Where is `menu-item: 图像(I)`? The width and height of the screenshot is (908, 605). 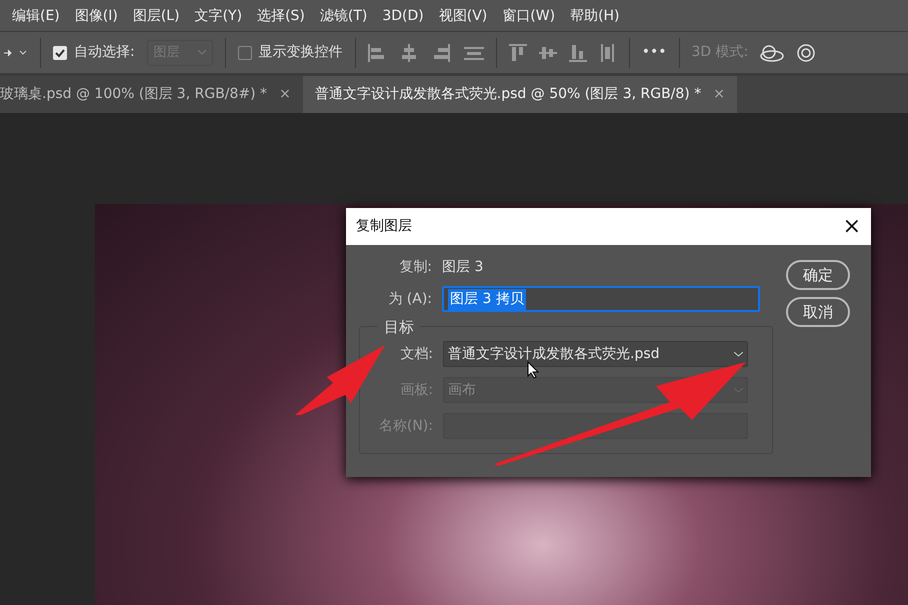 menu-item: 图像(I) is located at coordinates (96, 15).